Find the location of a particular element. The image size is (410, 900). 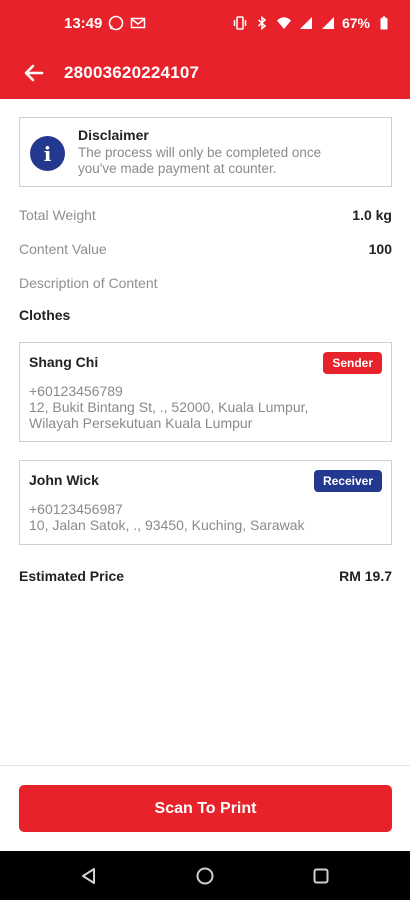

bluetooth-icon is located at coordinates (262, 23).